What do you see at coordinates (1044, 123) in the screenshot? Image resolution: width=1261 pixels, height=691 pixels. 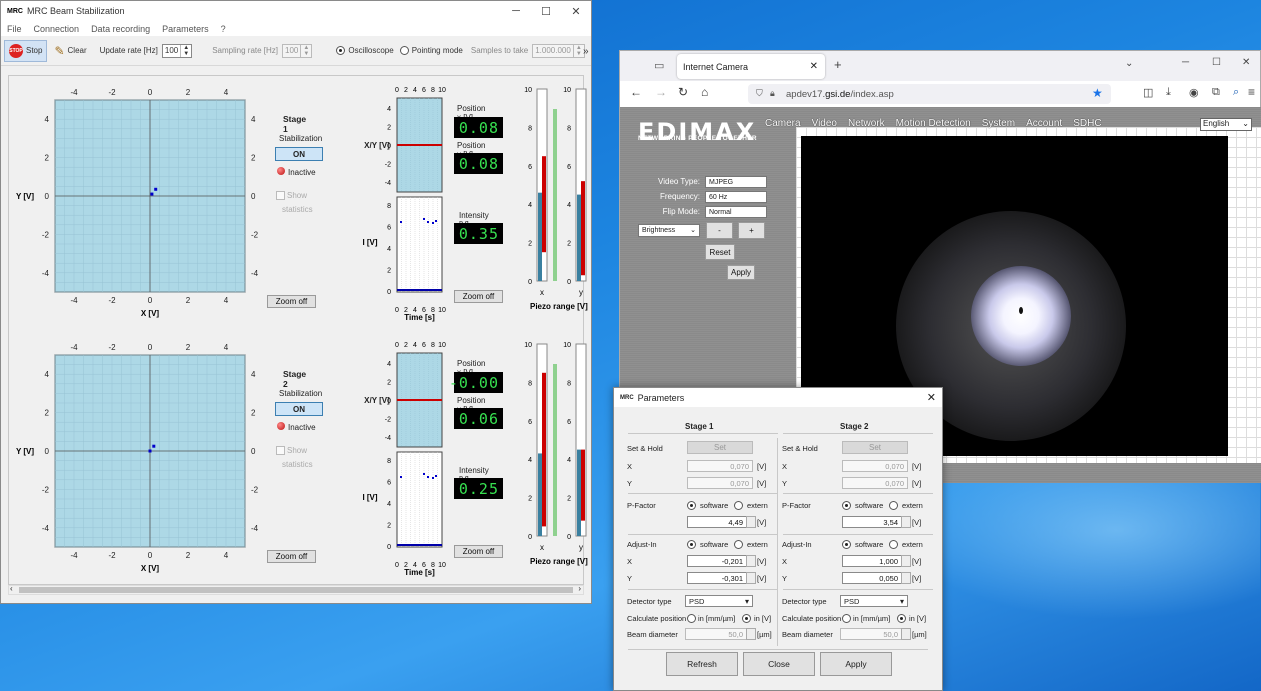 I see `nav-account: Account` at bounding box center [1044, 123].